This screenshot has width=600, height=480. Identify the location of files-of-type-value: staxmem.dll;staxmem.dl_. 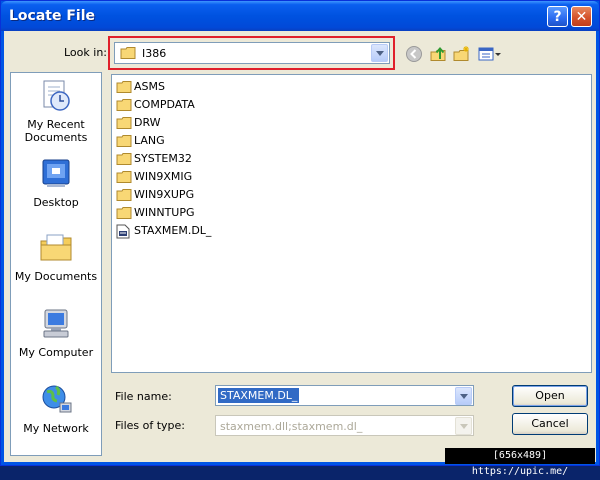
(291, 426).